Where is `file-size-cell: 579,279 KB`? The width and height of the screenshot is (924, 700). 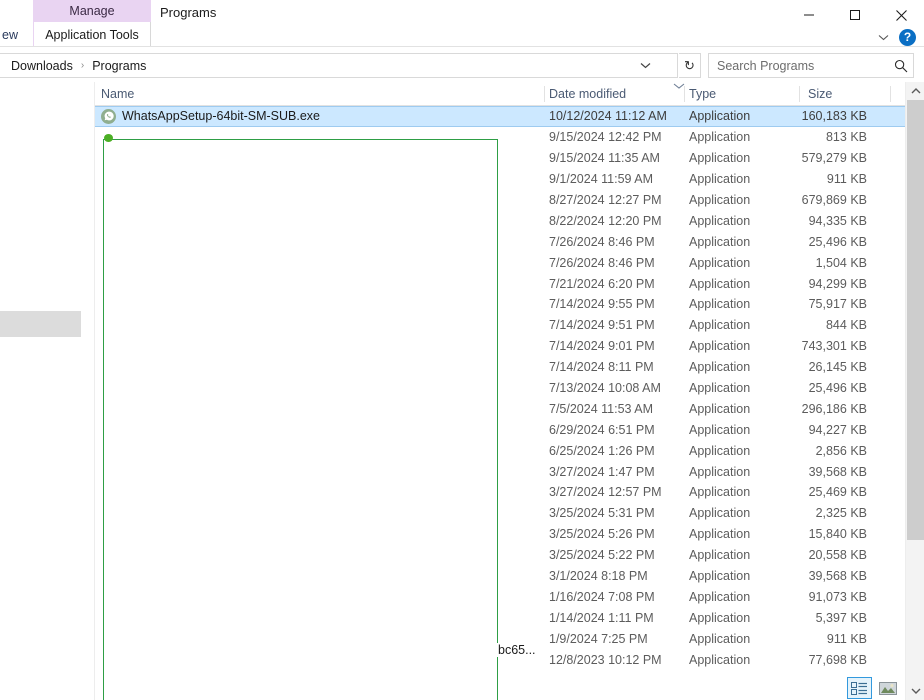 file-size-cell: 579,279 KB is located at coordinates (834, 158).